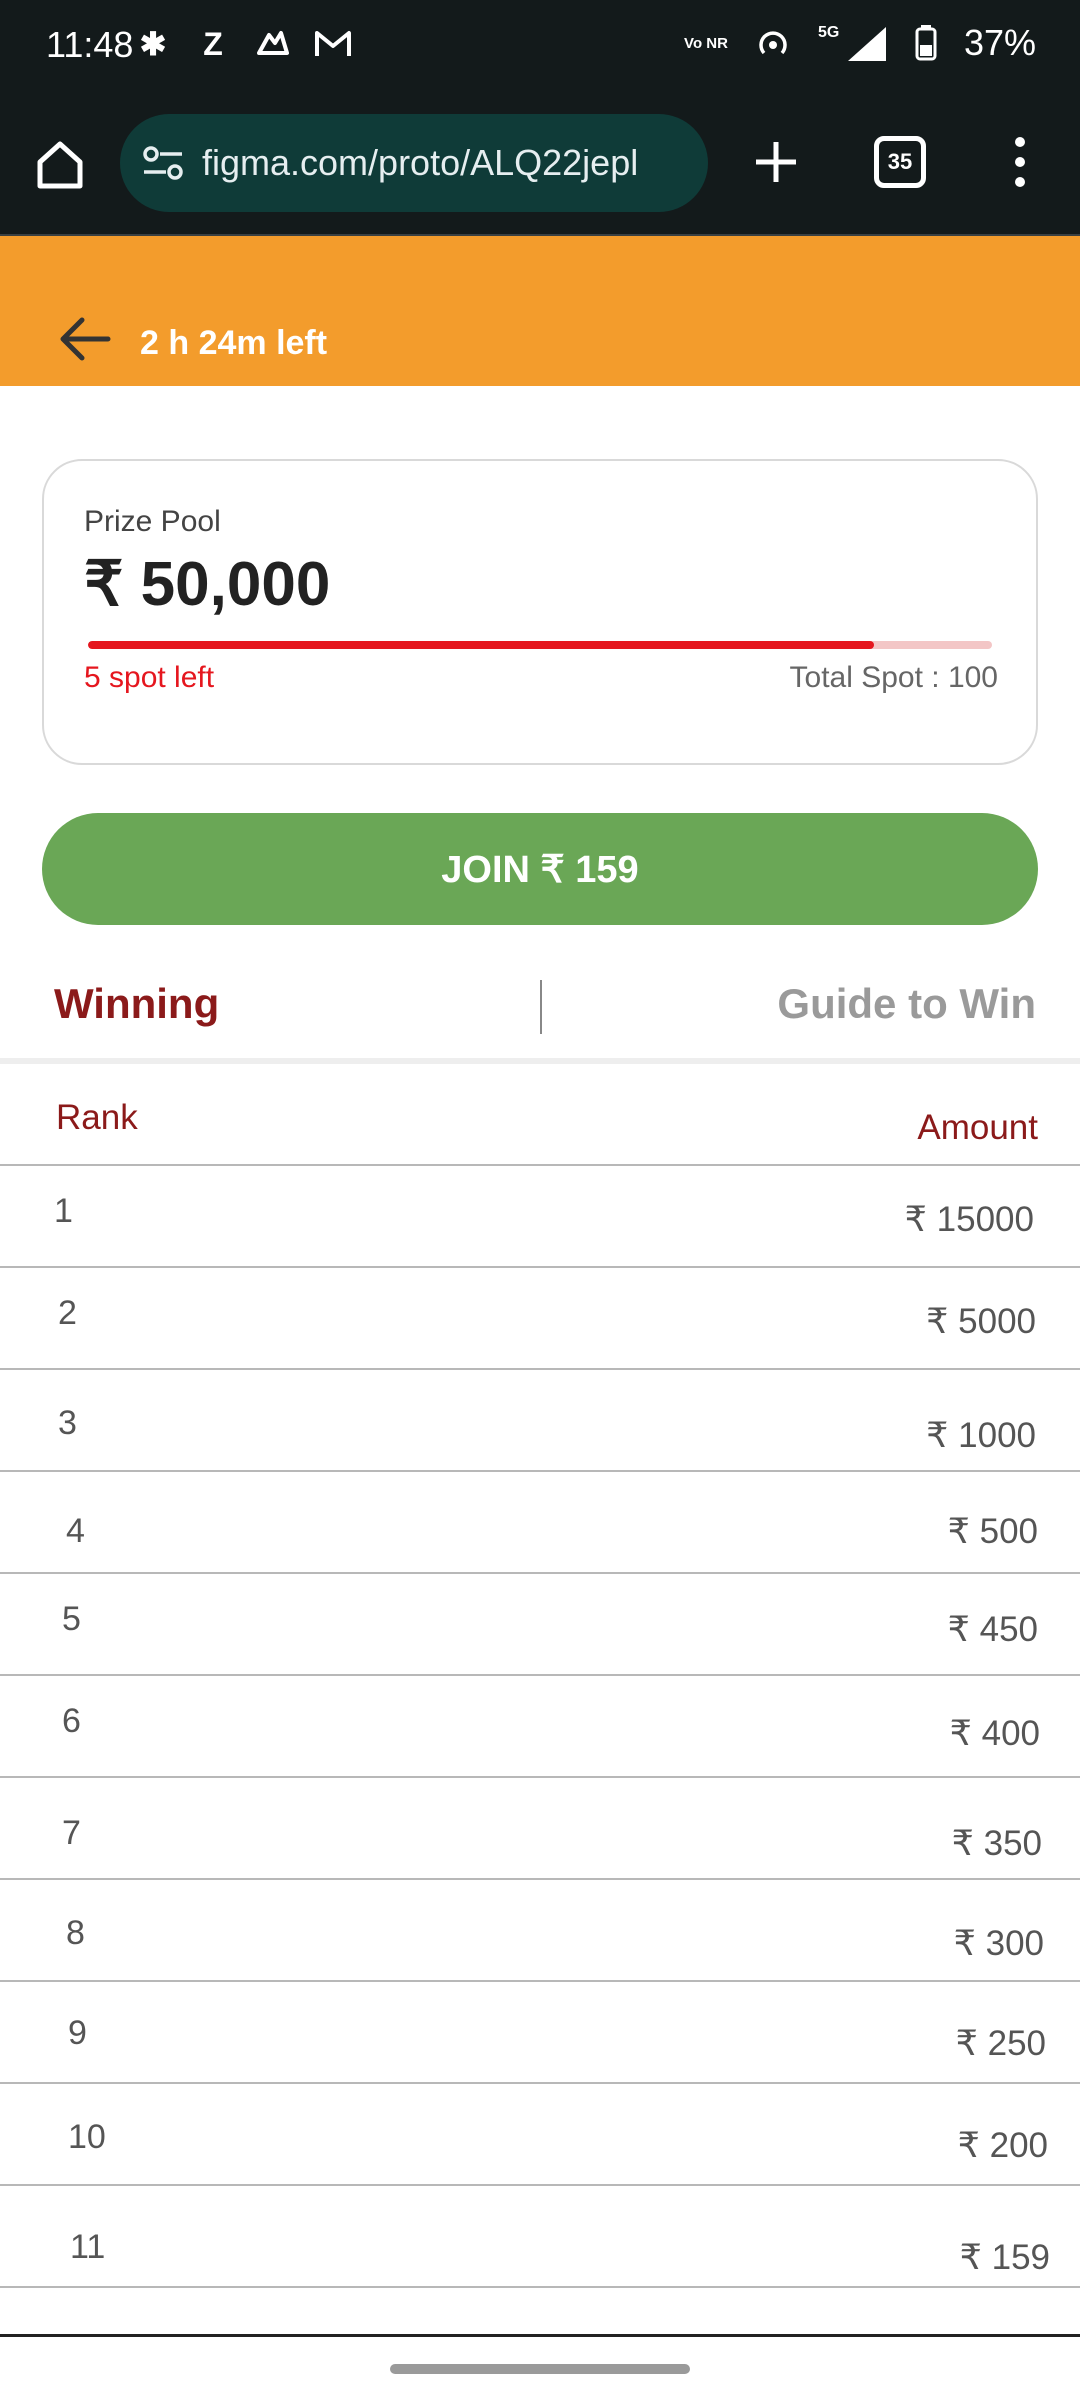  I want to click on home-icon, so click(60, 164).